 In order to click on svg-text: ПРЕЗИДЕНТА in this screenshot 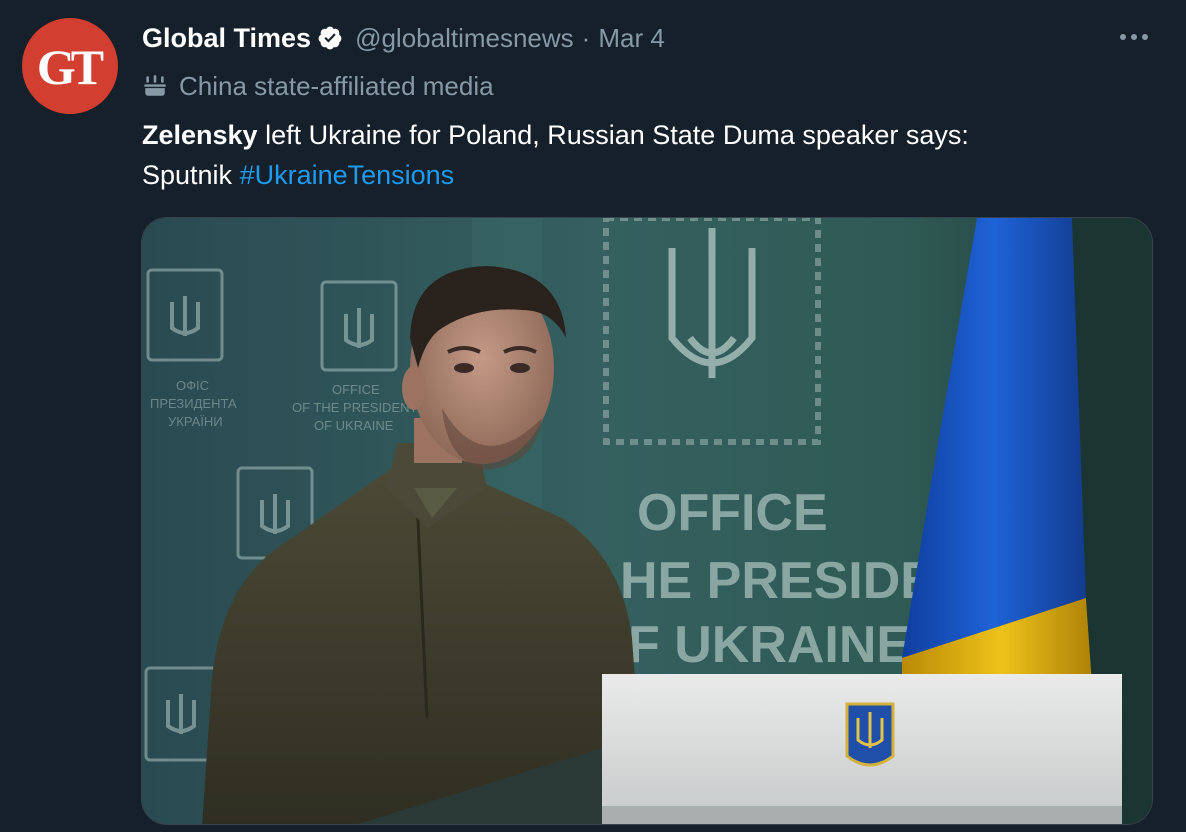, I will do `click(193, 403)`.